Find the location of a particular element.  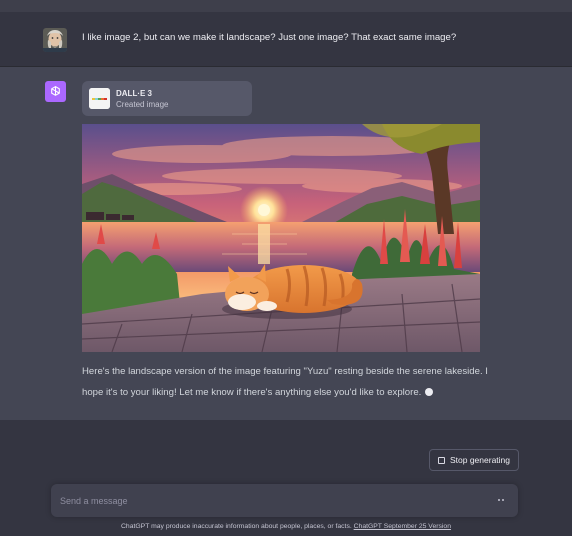

stop-generating-button: Stop generating is located at coordinates (474, 460).